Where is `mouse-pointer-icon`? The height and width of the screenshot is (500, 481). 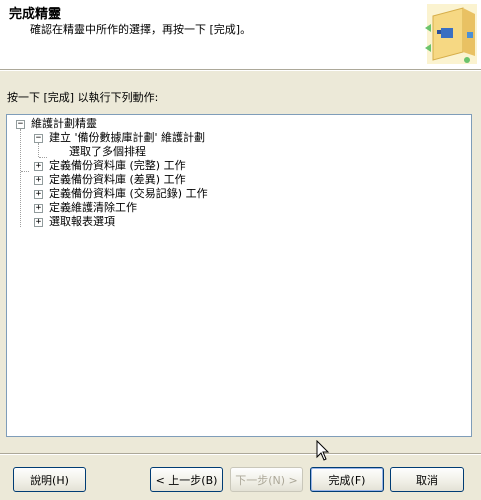
mouse-pointer-icon is located at coordinates (323, 450).